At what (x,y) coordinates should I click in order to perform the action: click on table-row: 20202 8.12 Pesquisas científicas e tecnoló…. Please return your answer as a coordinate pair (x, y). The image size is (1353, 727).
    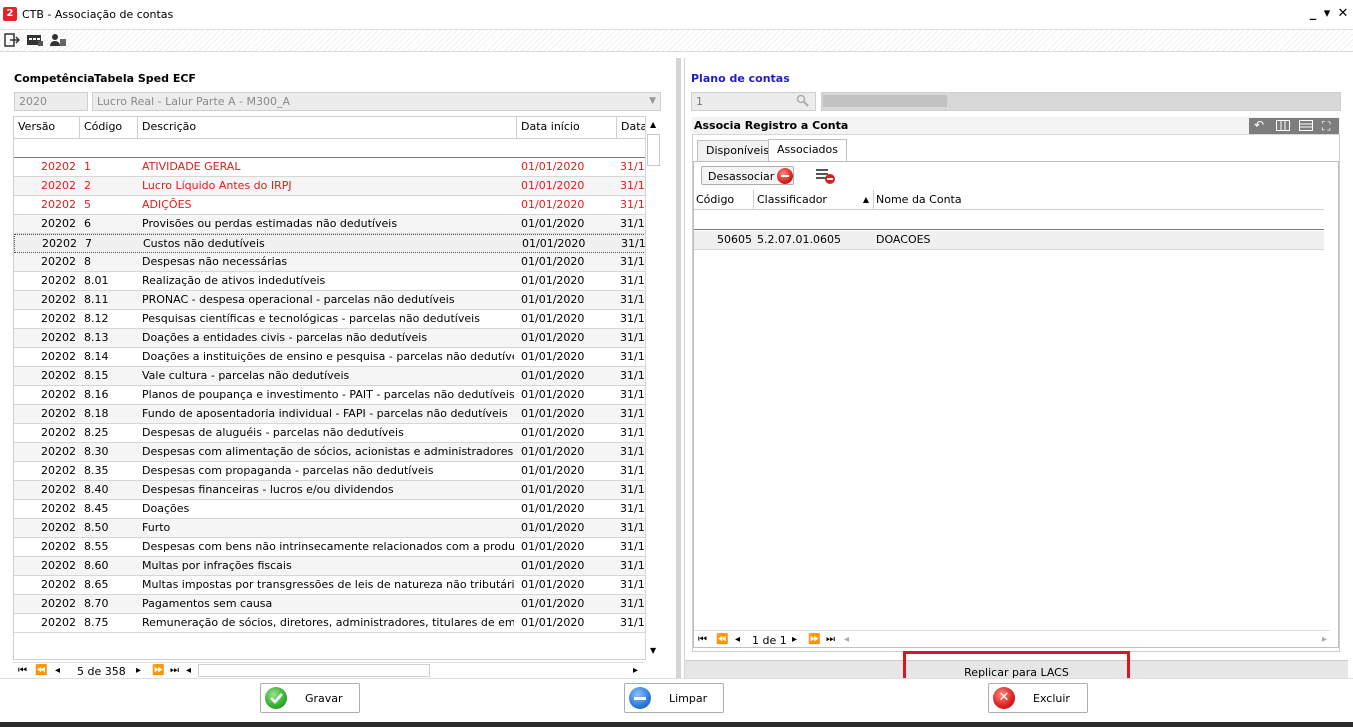
    Looking at the image, I should click on (330, 319).